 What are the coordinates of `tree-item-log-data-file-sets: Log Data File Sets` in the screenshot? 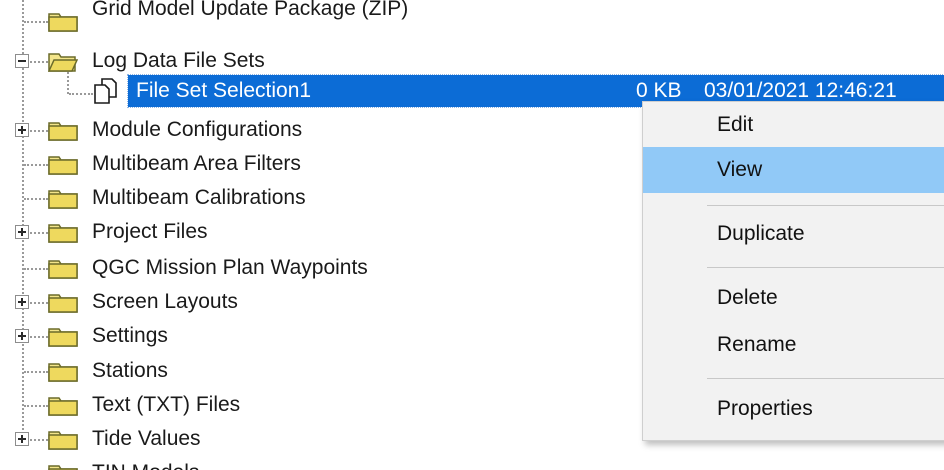 It's located at (472, 61).